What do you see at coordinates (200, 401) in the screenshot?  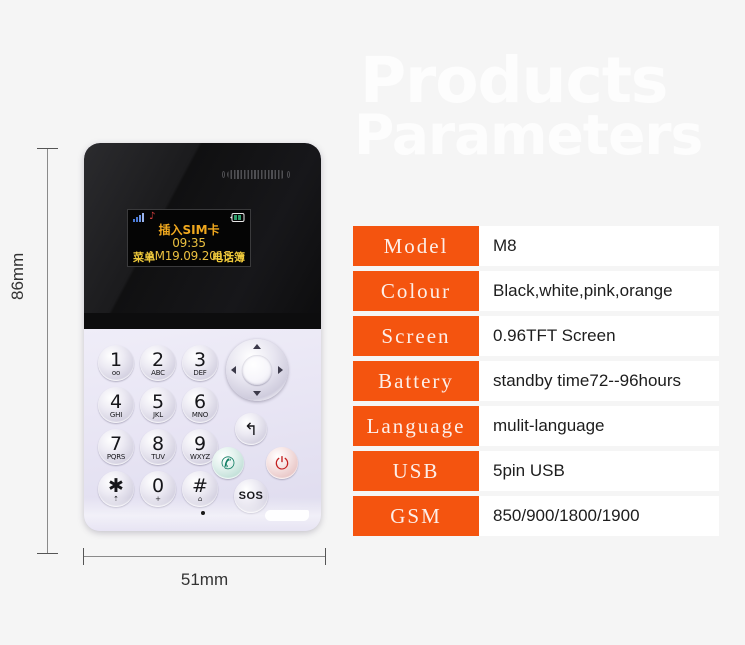 I see `key-digit: 6` at bounding box center [200, 401].